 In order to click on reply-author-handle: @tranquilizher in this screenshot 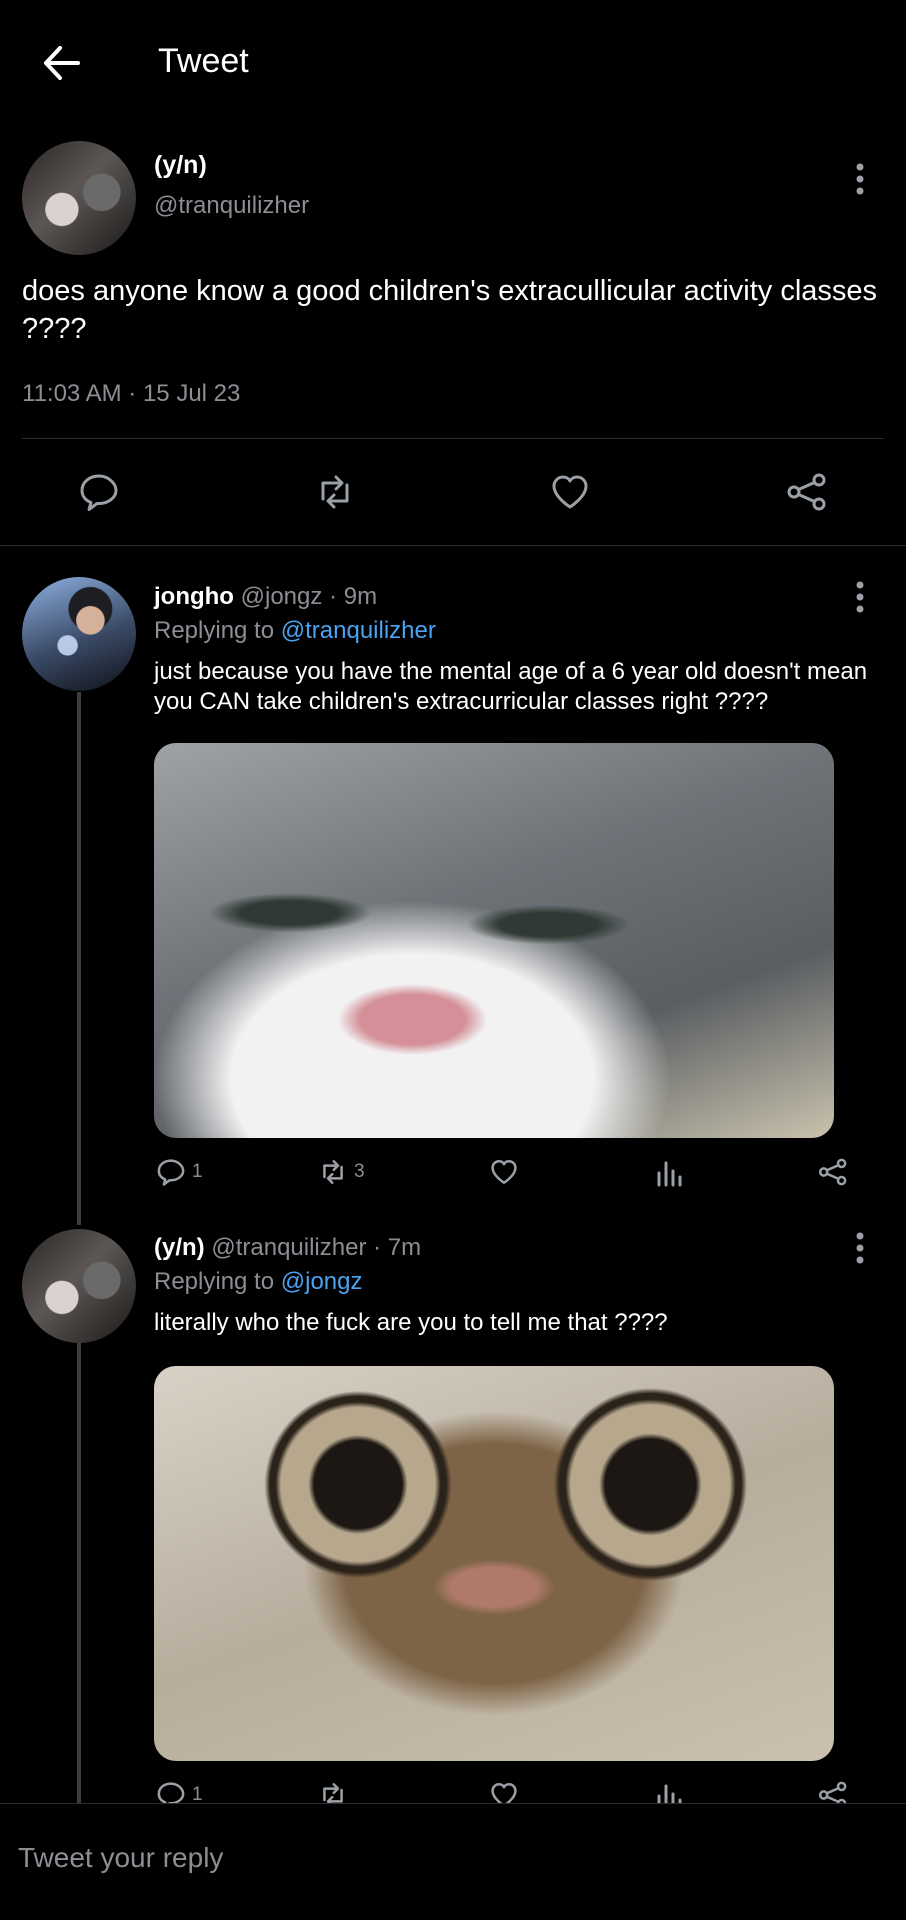, I will do `click(288, 1247)`.